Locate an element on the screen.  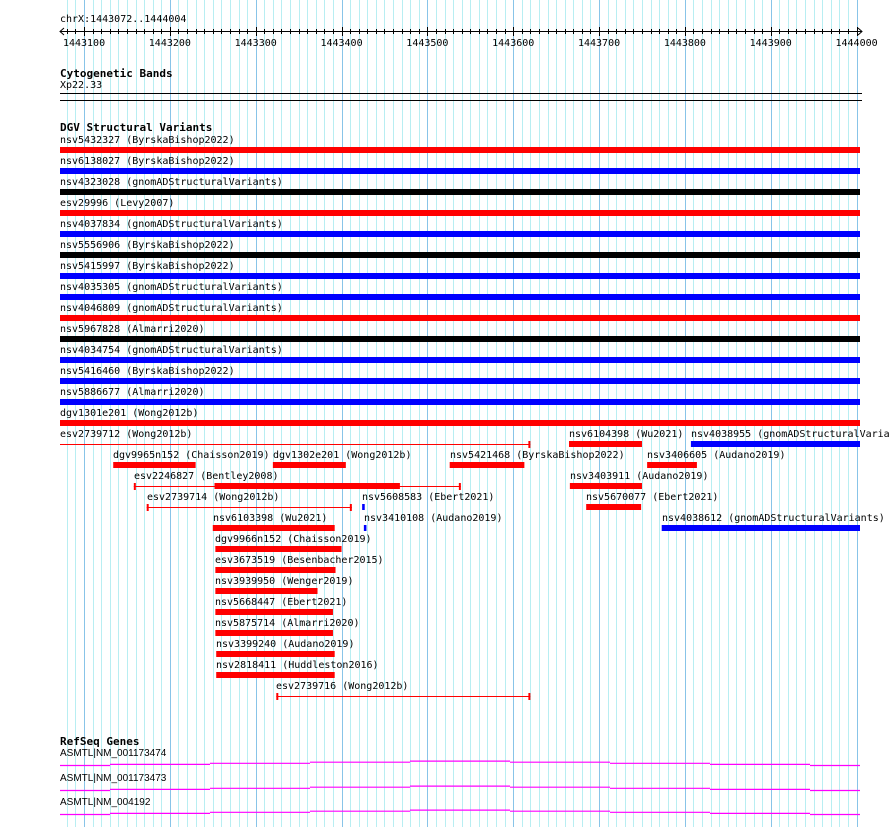
ruler-tick-label: 1443100 is located at coordinates (84, 43).